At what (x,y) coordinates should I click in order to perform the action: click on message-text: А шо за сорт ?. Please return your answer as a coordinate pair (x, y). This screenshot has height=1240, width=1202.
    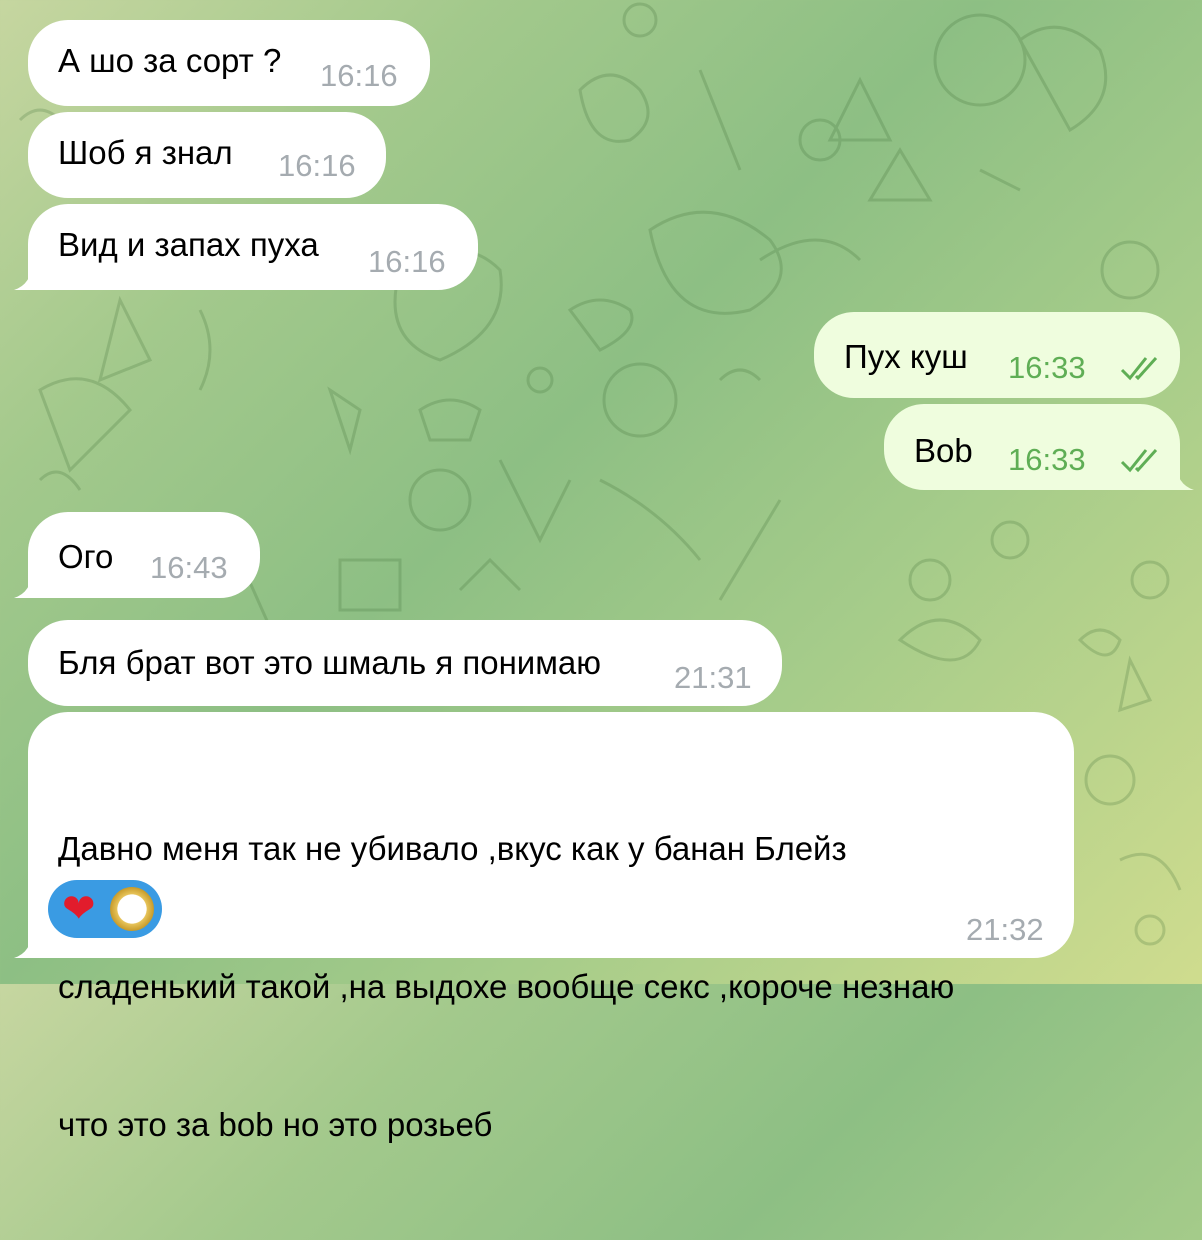
    Looking at the image, I should click on (170, 60).